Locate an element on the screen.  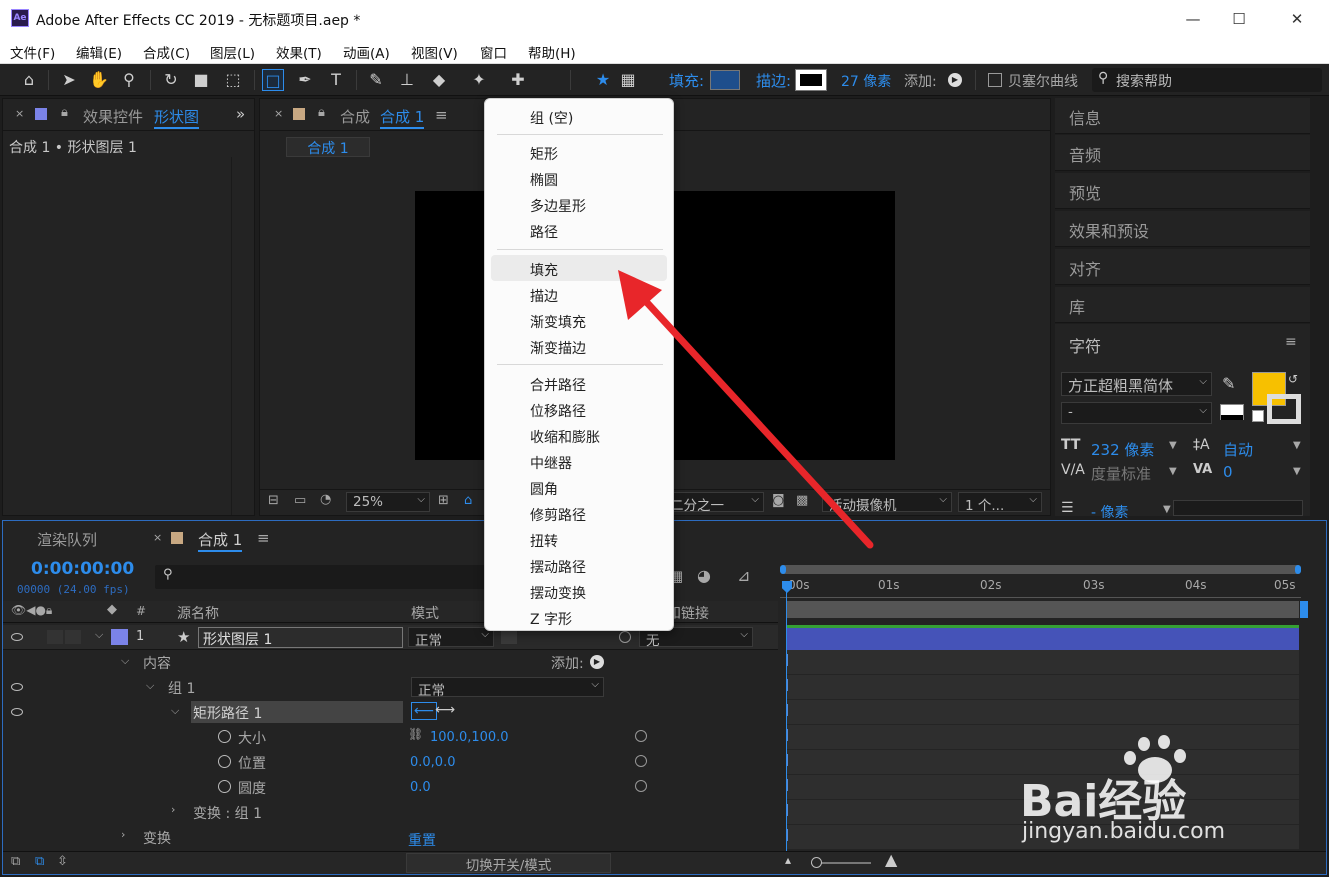
composition-tab-label: 合成 is located at coordinates (355, 116).